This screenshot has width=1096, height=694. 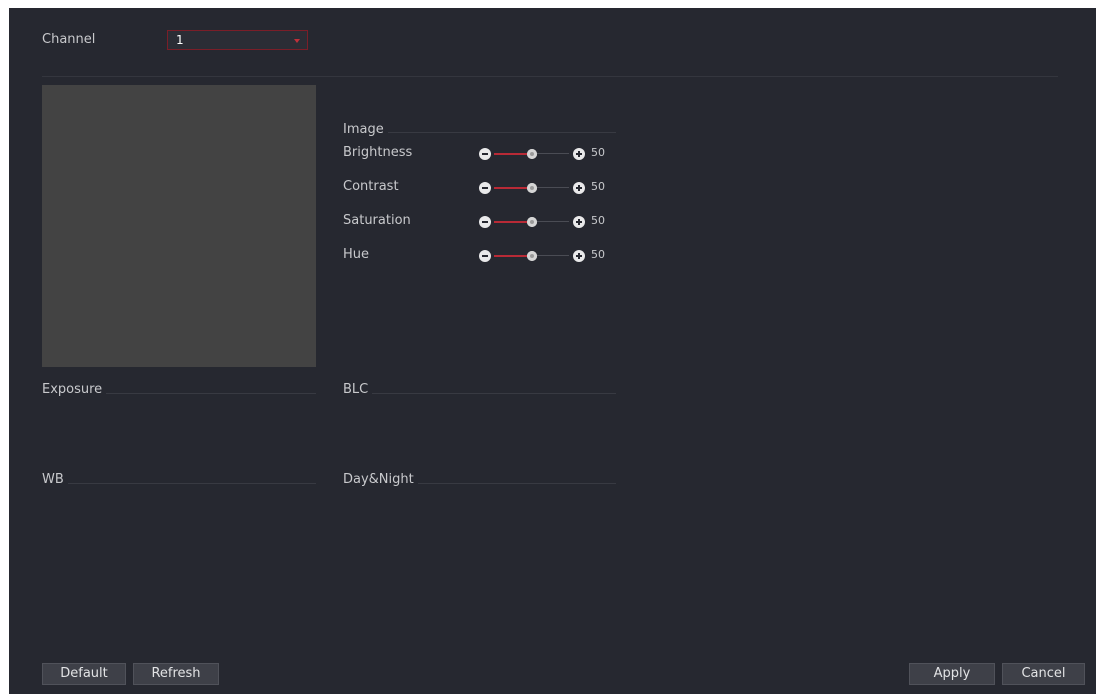 What do you see at coordinates (579, 256) in the screenshot?
I see `hue-increase-icon` at bounding box center [579, 256].